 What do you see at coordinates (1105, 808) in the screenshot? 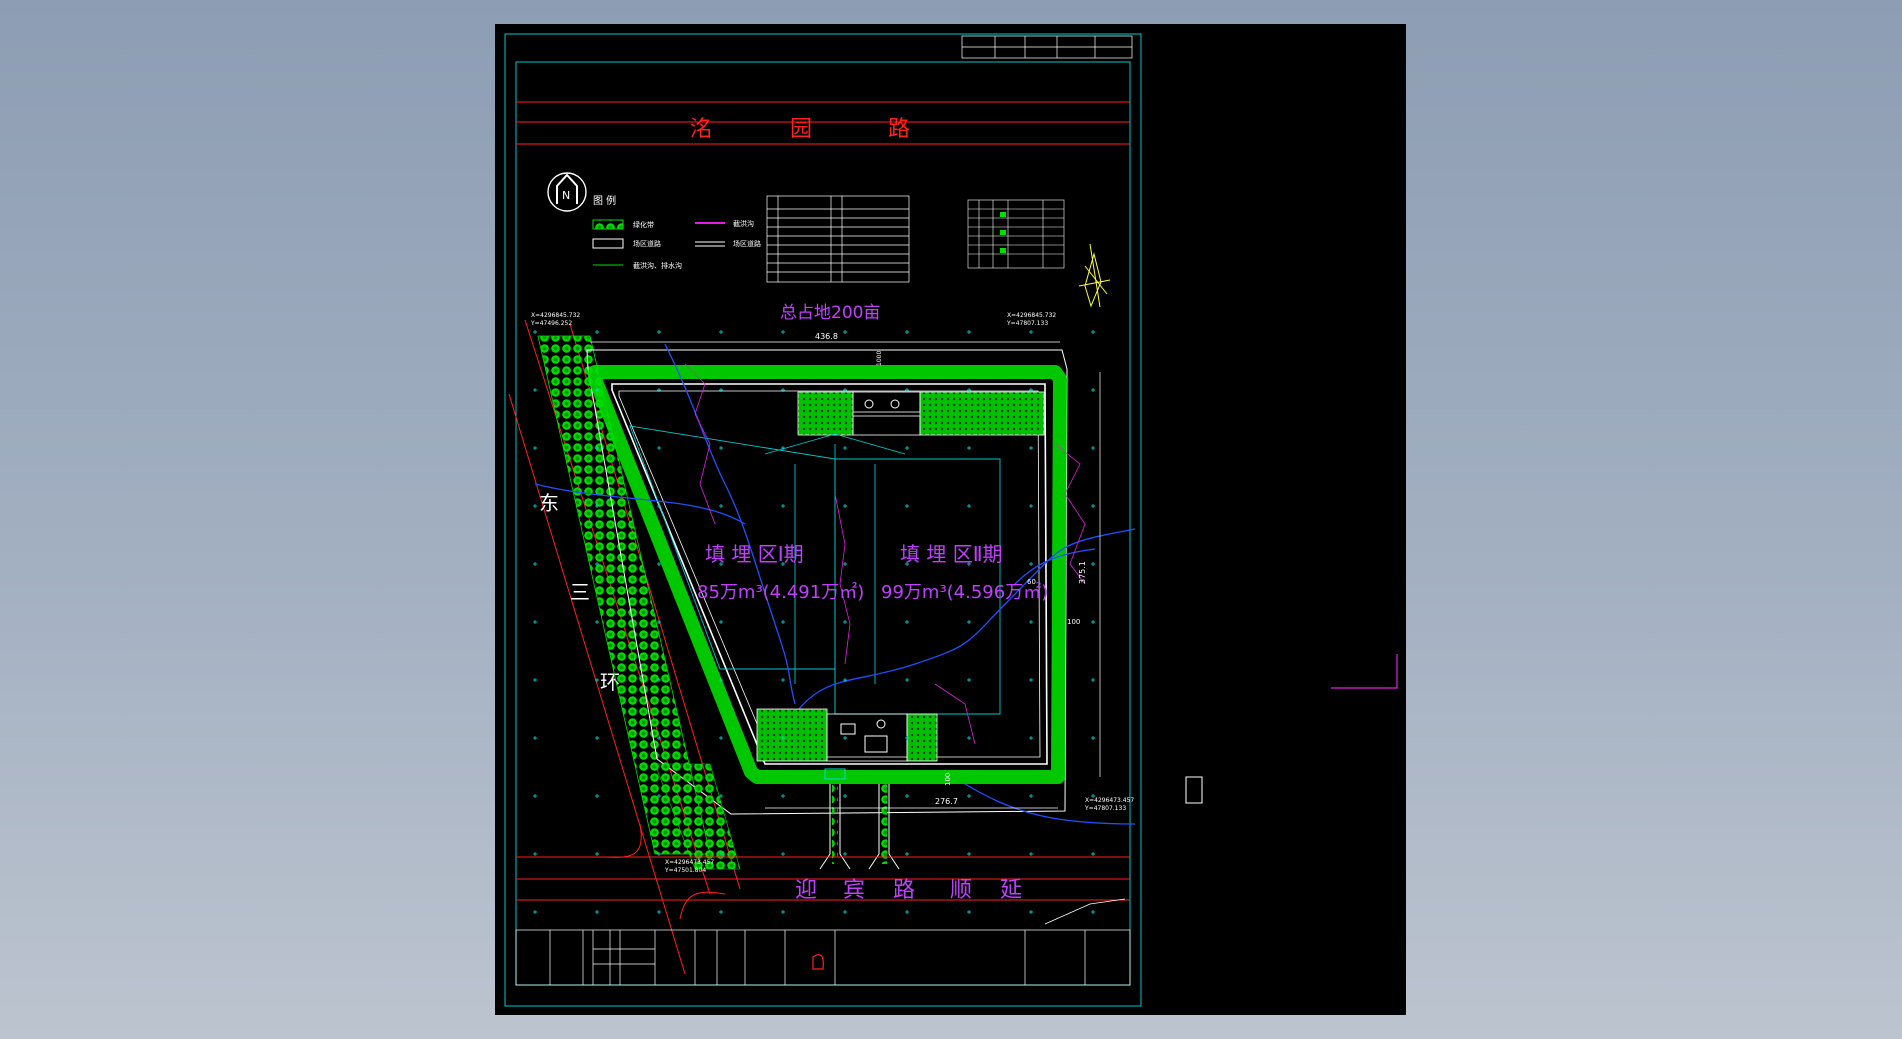
I see `coord-se-y: Y=47807.133` at bounding box center [1105, 808].